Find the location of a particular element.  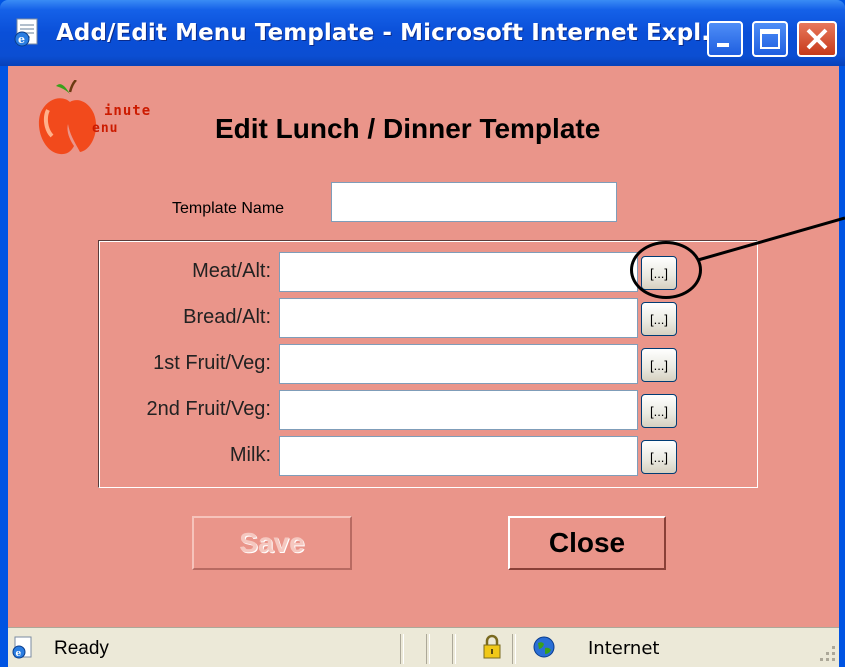

security-zone-text: Internet is located at coordinates (624, 648).